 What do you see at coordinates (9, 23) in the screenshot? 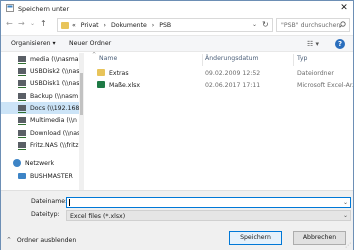
I see `back-icon: ←` at bounding box center [9, 23].